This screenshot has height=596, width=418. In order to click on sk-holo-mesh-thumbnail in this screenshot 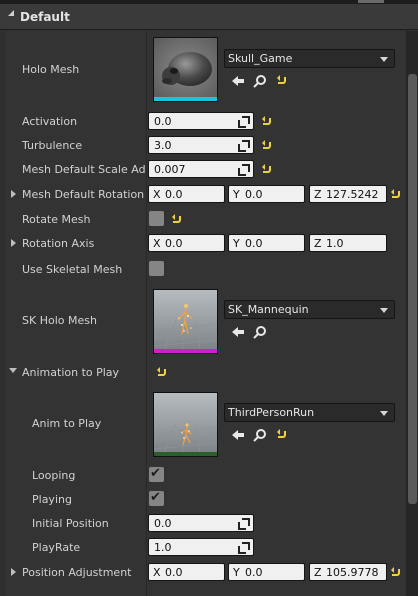, I will do `click(185, 321)`.